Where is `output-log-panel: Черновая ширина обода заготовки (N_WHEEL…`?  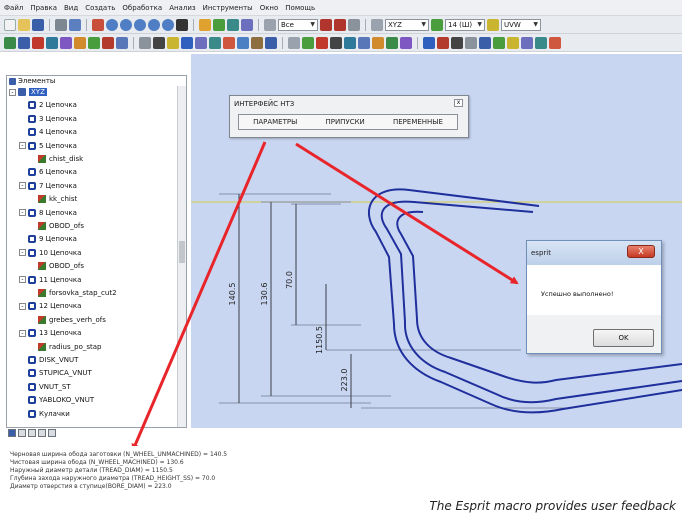 output-log-panel: Черновая ширина обода заготовки (N_WHEEL… is located at coordinates (344, 469).